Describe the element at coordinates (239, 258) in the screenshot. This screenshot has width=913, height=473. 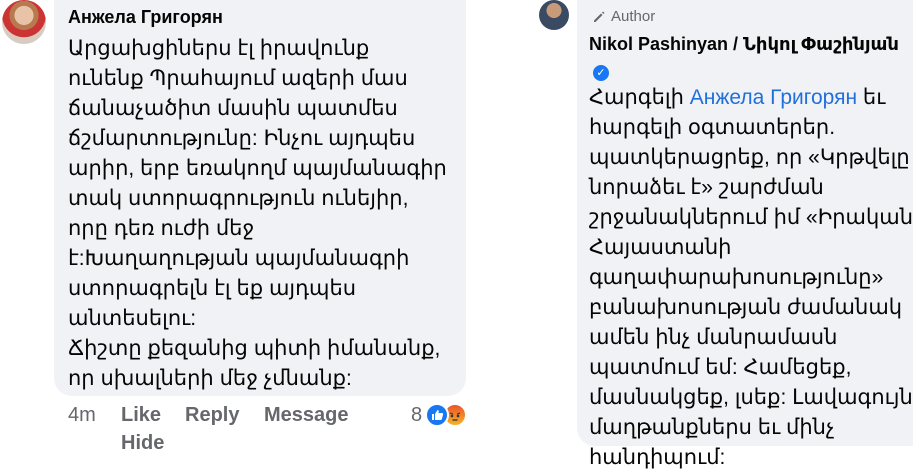
I see `comment-line: է:Խաղաղության պայմանագրի` at that location.